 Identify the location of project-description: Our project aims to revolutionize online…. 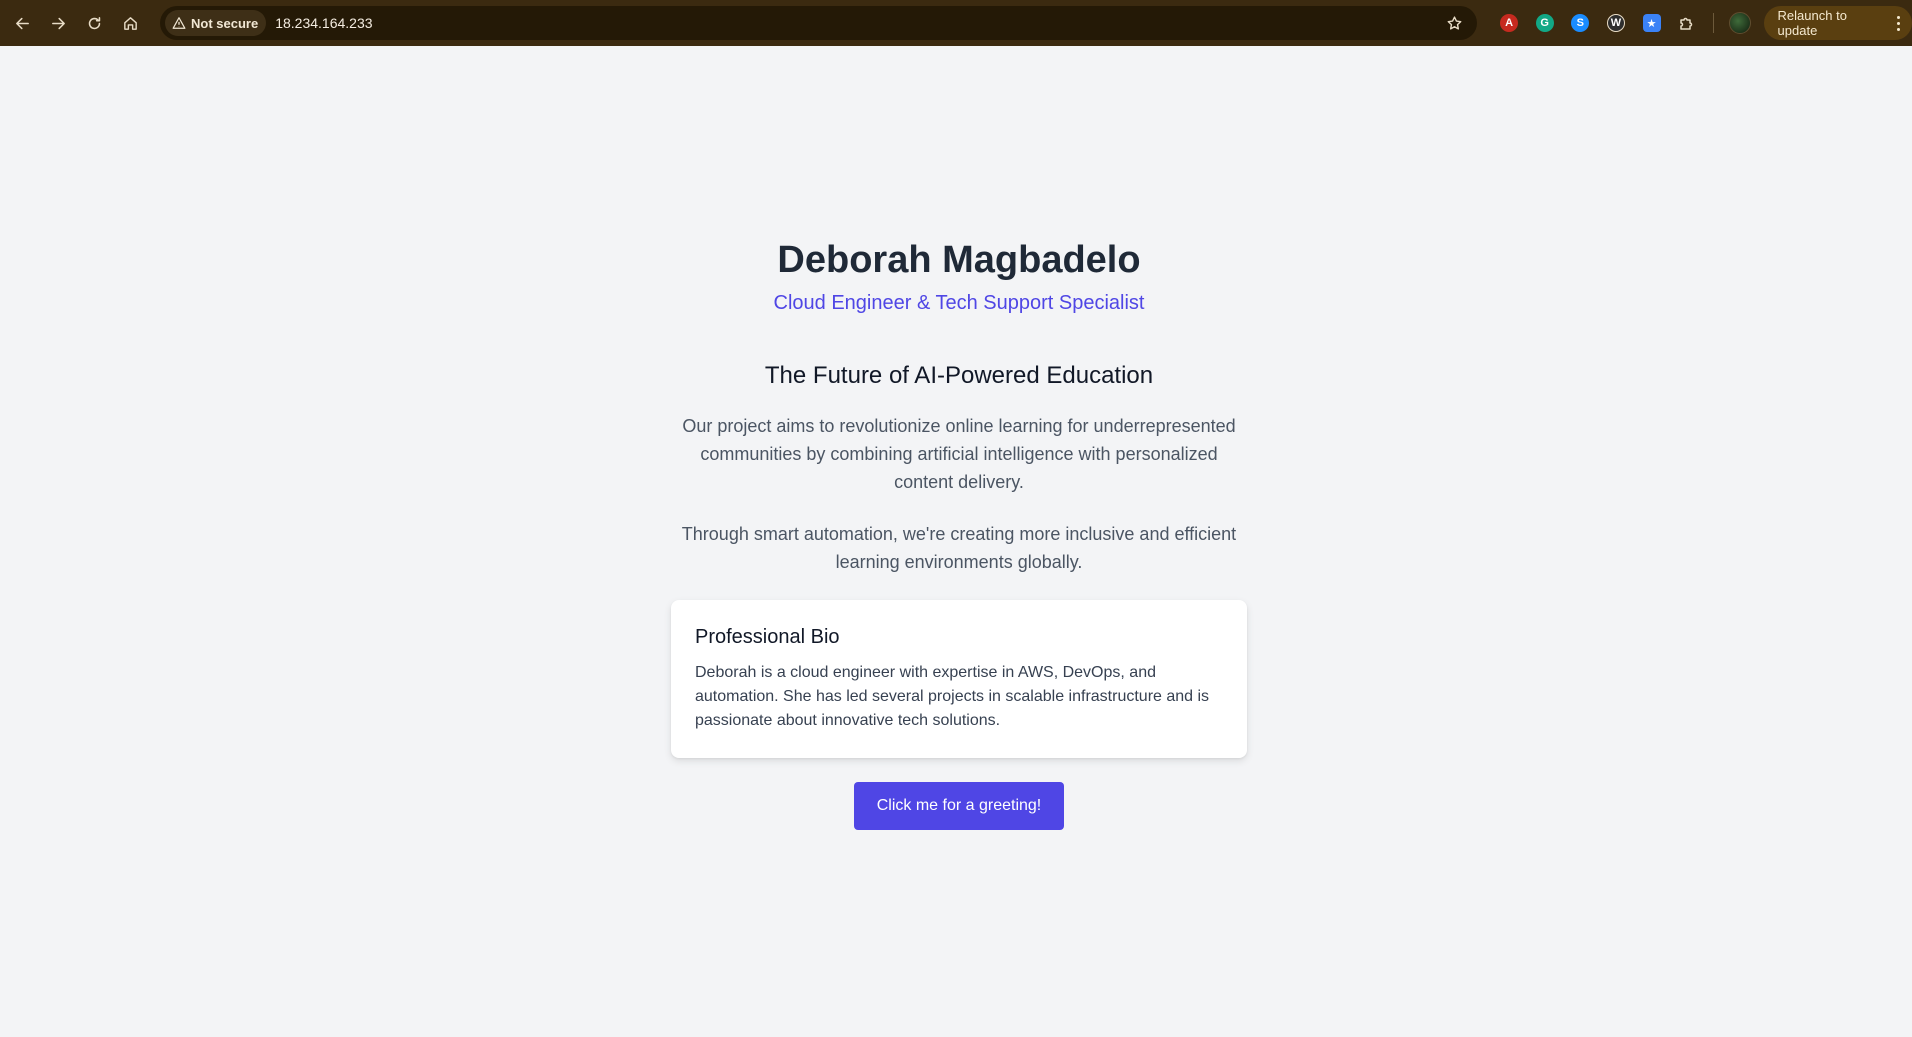
(959, 454).